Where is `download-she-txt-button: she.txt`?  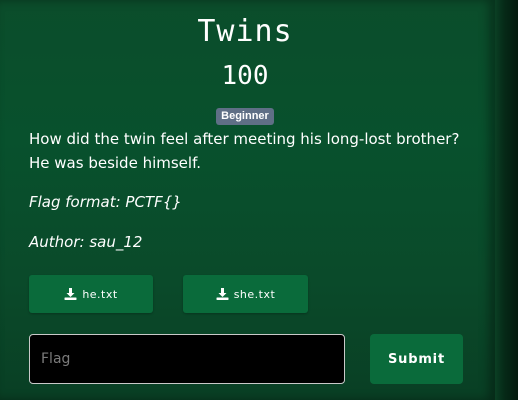 download-she-txt-button: she.txt is located at coordinates (245, 294).